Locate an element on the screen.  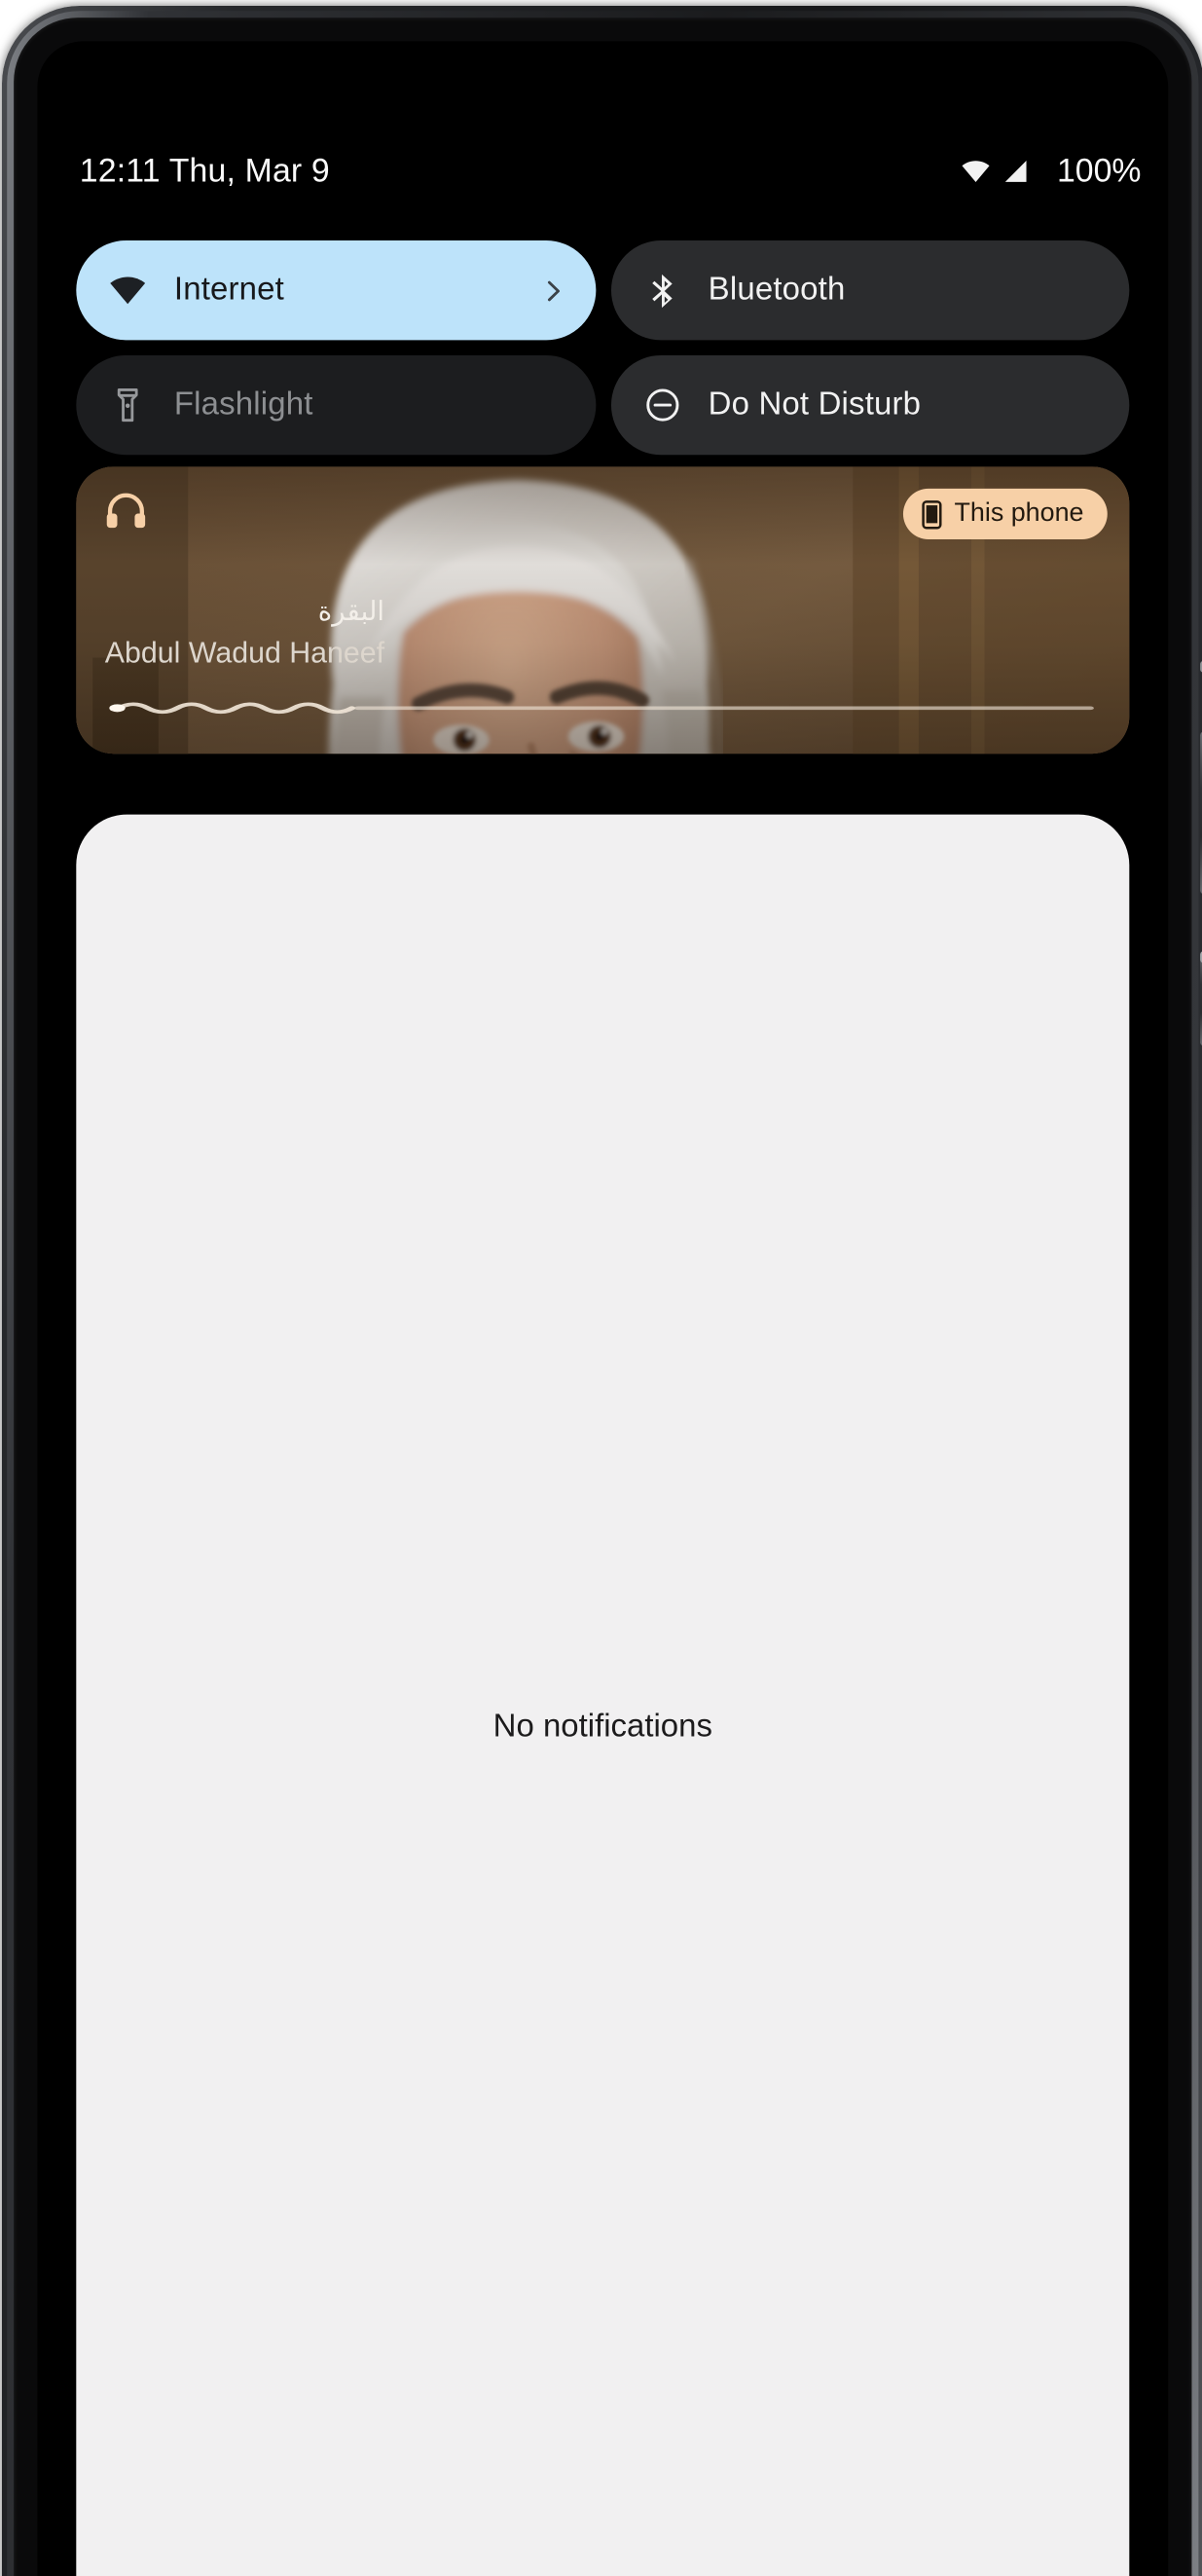
media-metadata: البقرة Abdul Wadud Haneef is located at coordinates (244, 635).